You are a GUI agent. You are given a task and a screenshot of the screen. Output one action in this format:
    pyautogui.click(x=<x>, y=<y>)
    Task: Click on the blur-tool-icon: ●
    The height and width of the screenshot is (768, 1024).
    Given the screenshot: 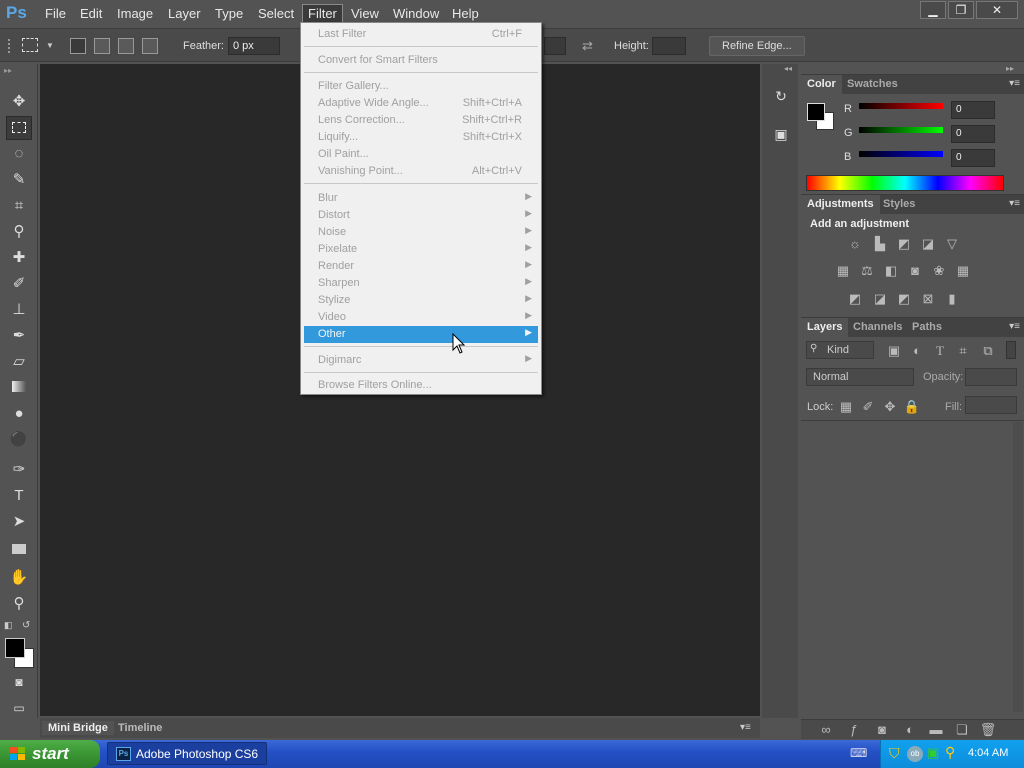 What is the action you would take?
    pyautogui.click(x=19, y=414)
    